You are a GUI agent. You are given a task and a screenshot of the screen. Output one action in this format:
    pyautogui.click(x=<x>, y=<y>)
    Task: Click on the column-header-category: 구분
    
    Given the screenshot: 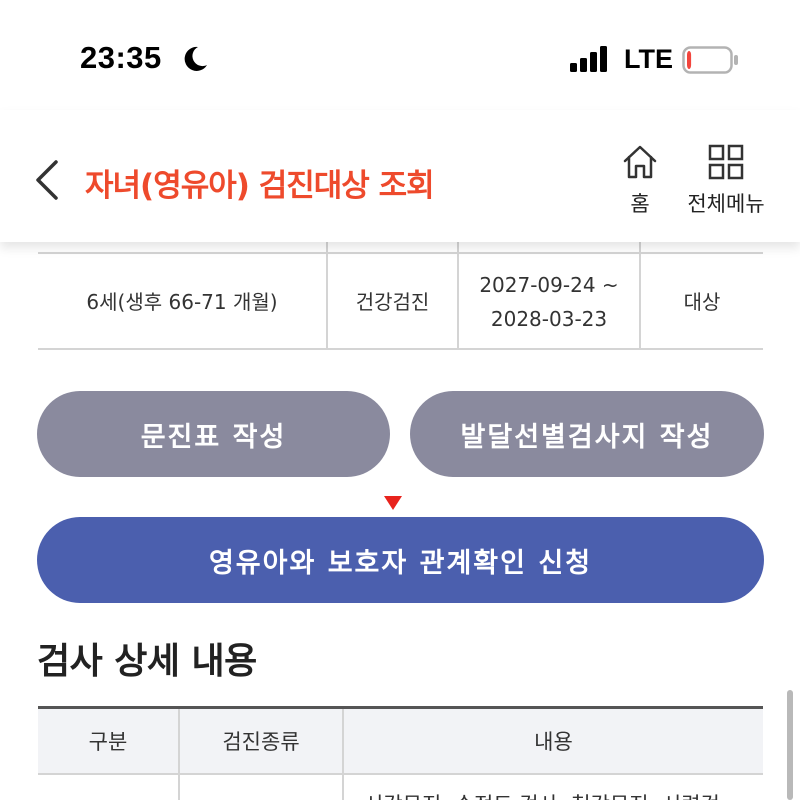 What is the action you would take?
    pyautogui.click(x=108, y=742)
    